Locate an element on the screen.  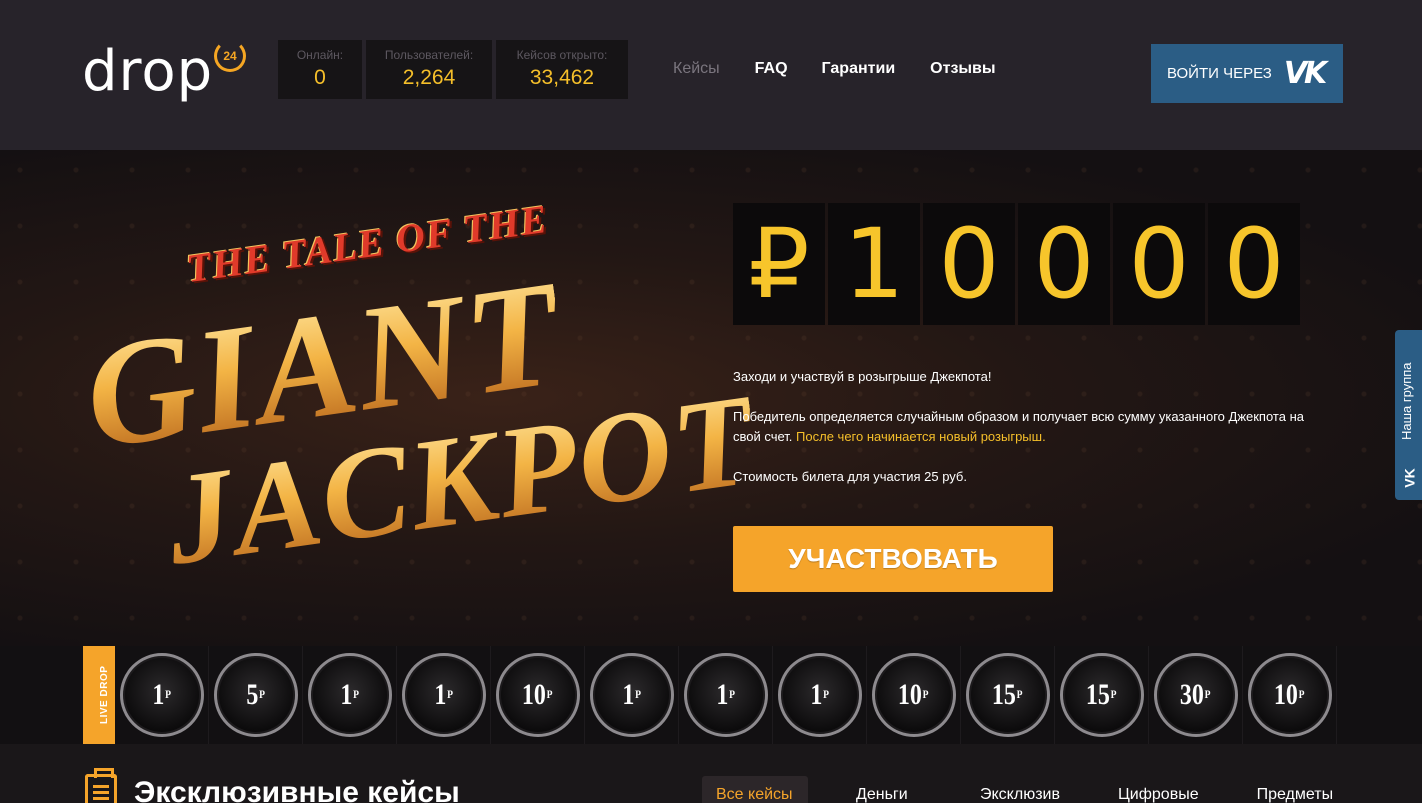
vk-group-label: Наша группа is located at coordinates (1406, 401).